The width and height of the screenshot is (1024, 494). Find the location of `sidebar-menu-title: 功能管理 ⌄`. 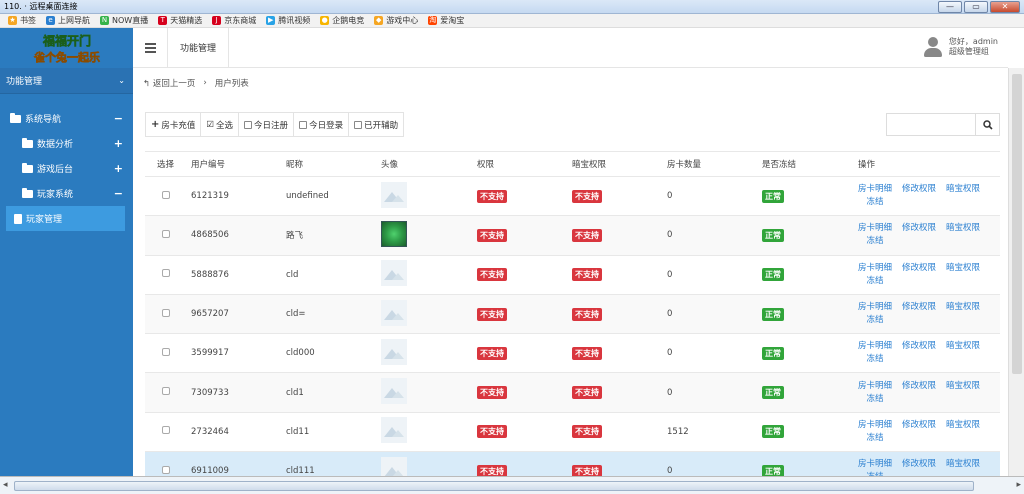

sidebar-menu-title: 功能管理 ⌄ is located at coordinates (66, 81).